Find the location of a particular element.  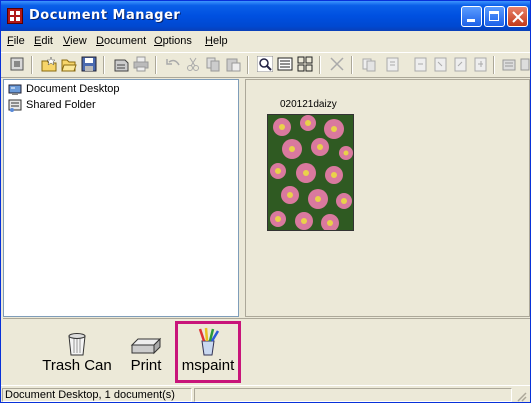

new-folder-icon is located at coordinates (49, 64).